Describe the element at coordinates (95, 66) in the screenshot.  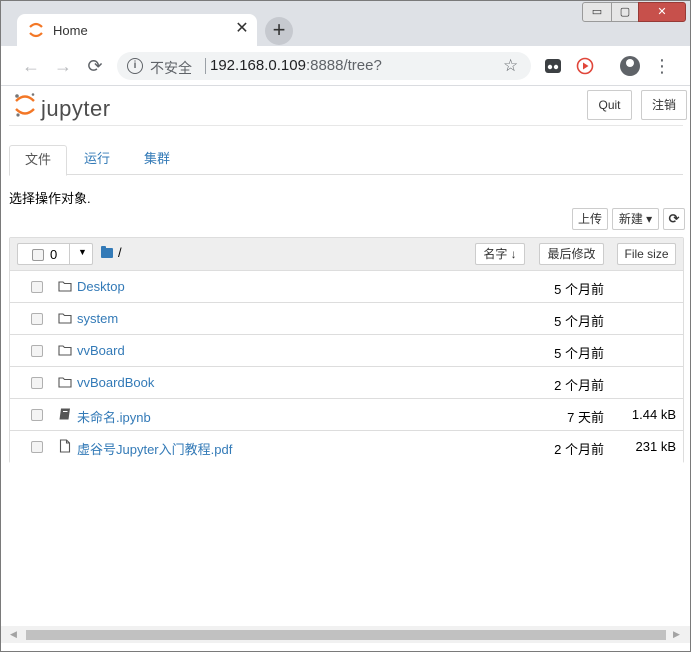
I see `reload-icon: ⟳` at that location.